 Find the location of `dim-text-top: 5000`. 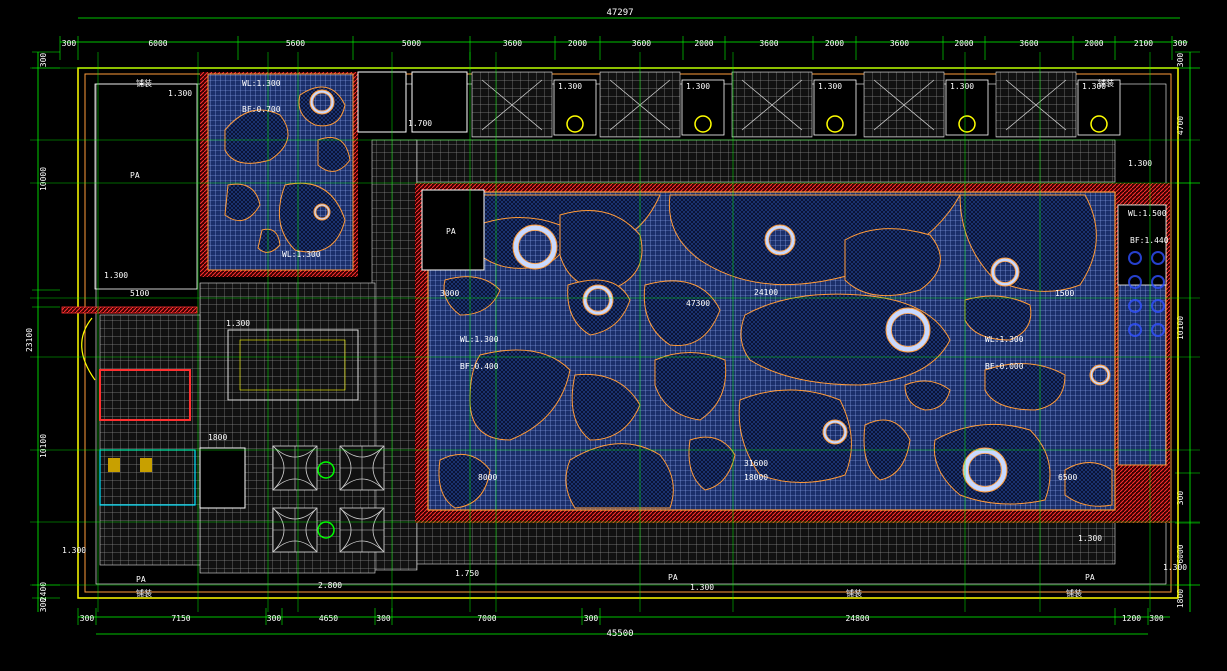

dim-text-top: 5000 is located at coordinates (411, 43).